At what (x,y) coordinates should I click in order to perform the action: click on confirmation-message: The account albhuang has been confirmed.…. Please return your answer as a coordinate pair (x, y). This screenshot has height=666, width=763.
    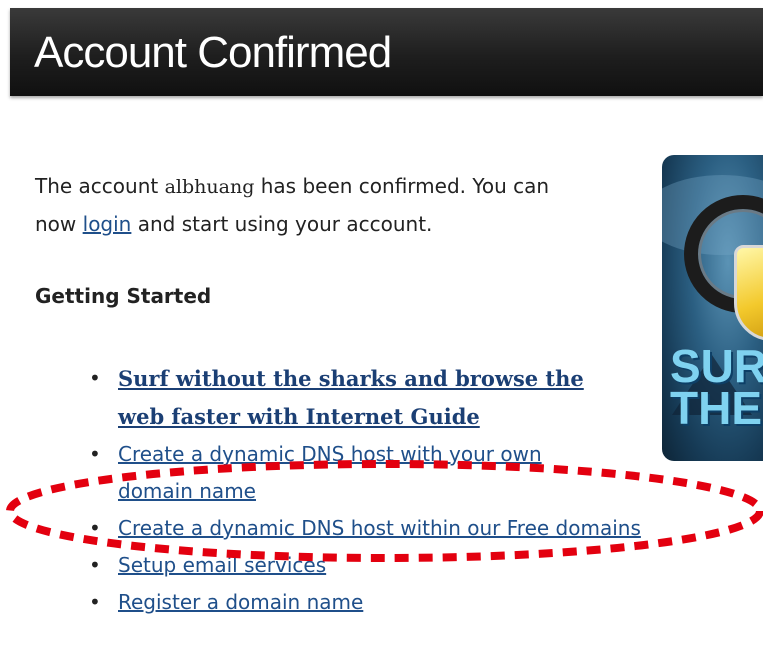
    Looking at the image, I should click on (315, 205).